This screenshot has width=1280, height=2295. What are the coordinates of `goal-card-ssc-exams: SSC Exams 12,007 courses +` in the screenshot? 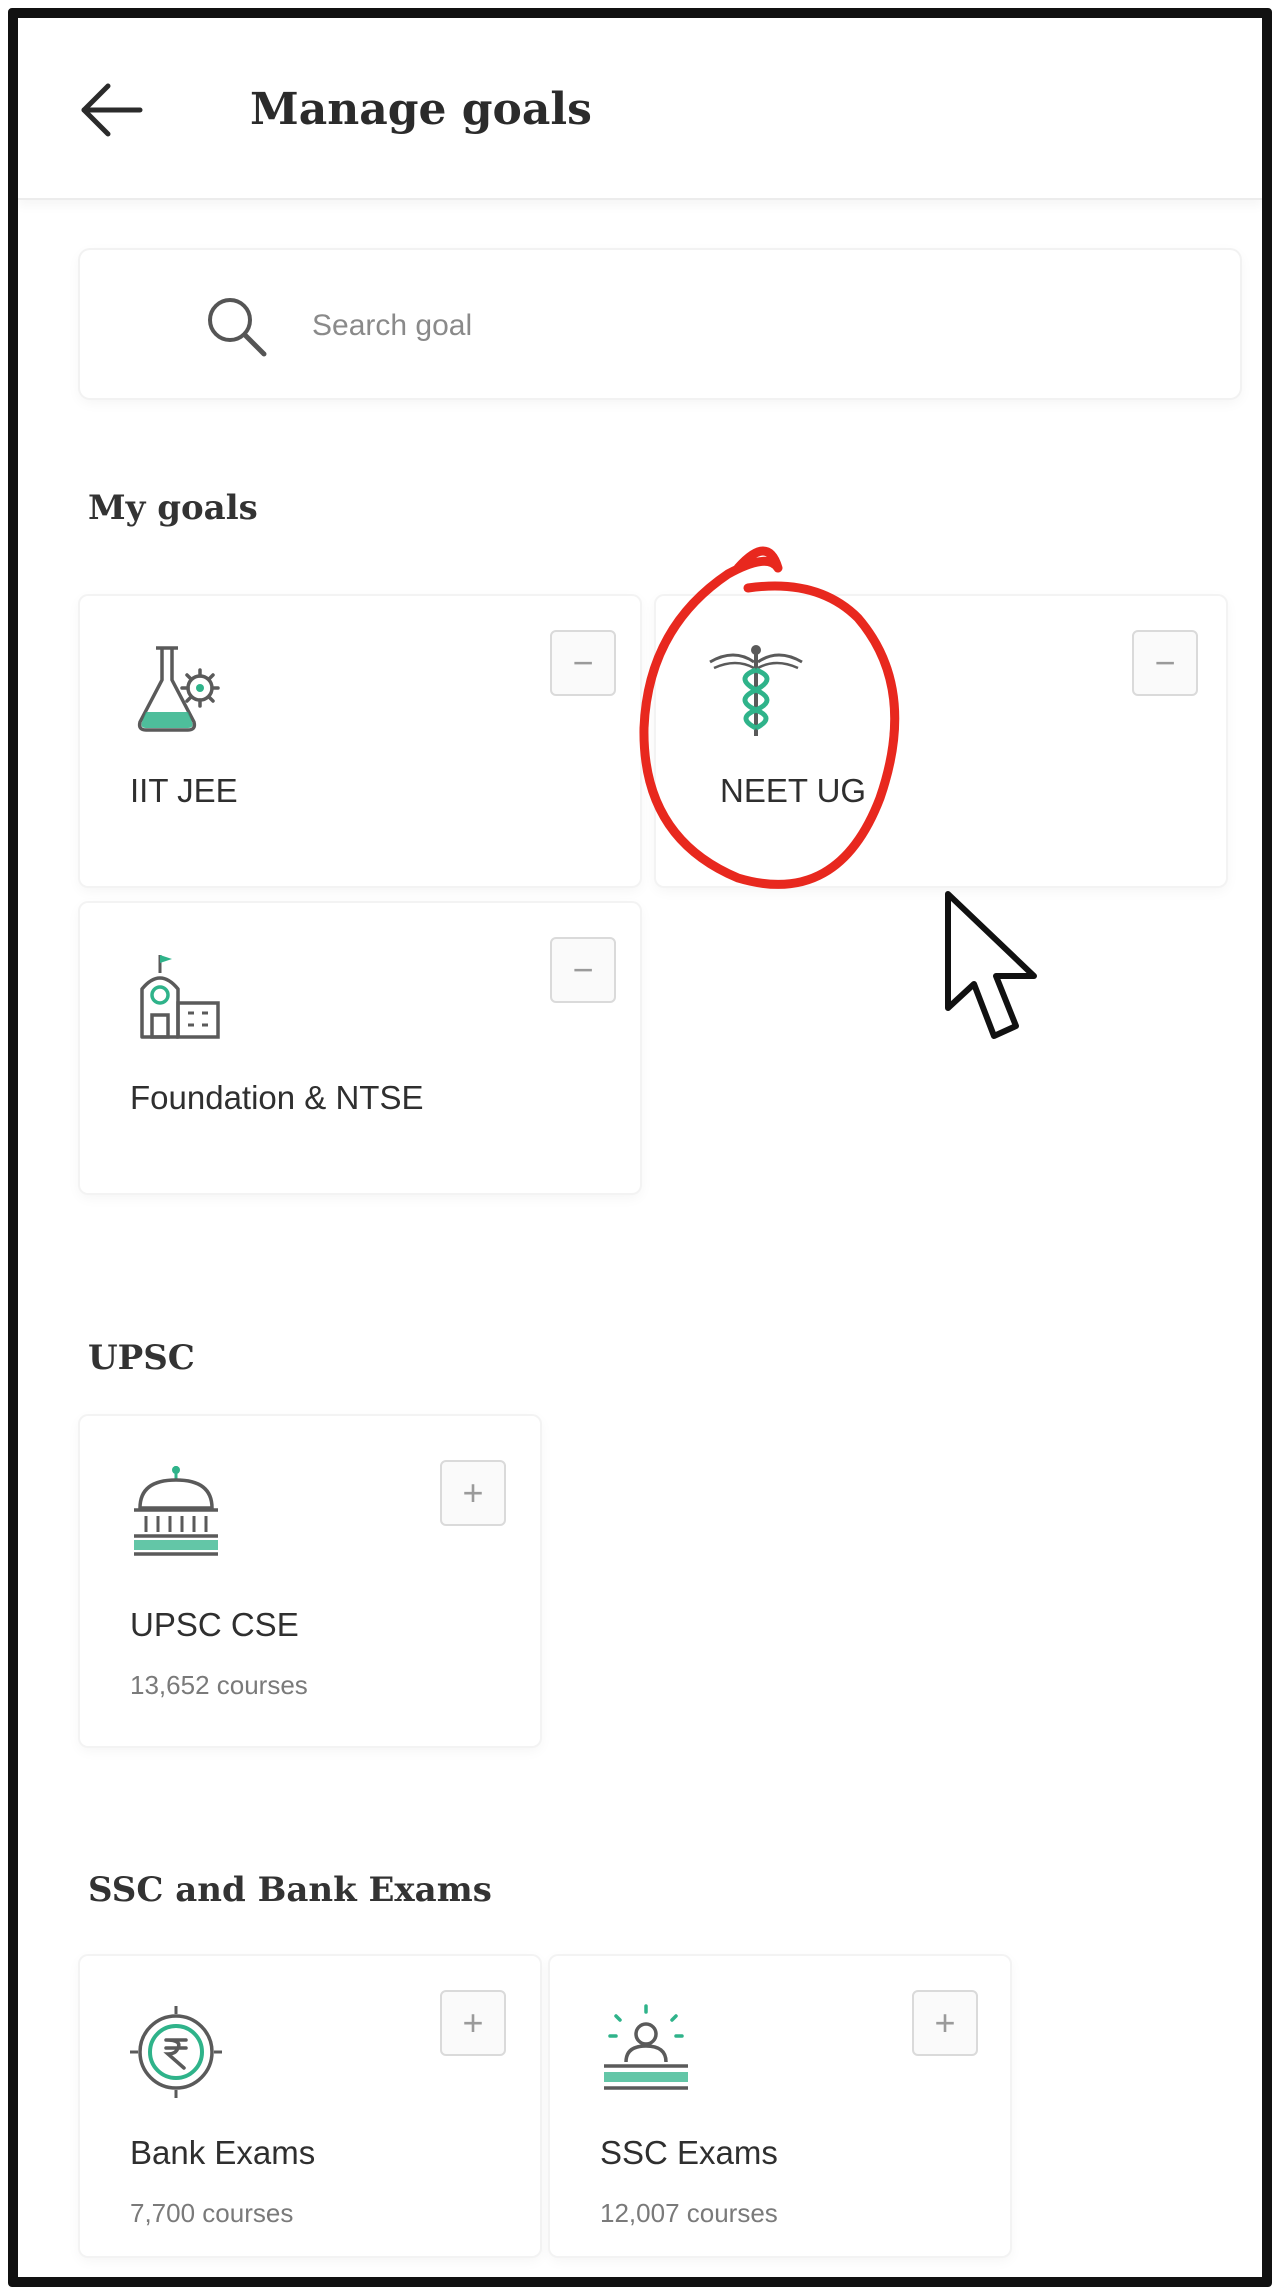 It's located at (780, 2106).